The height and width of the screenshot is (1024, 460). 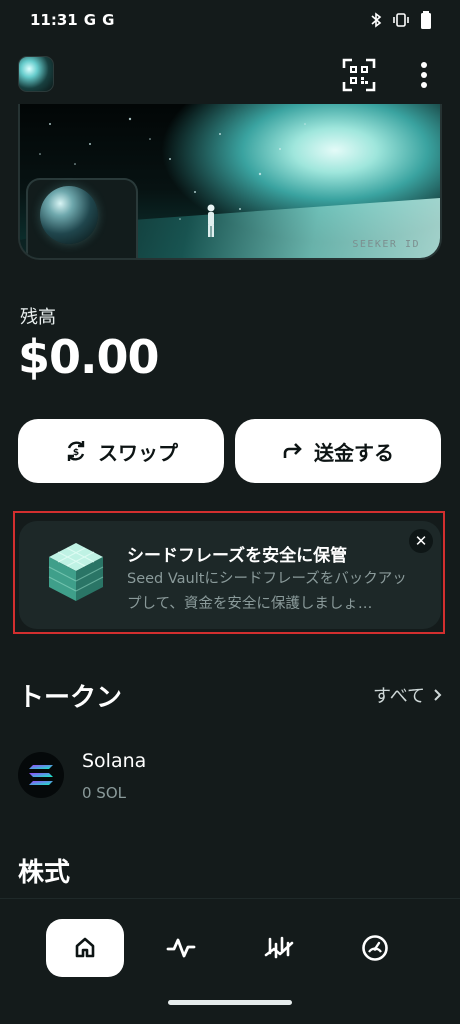 I want to click on status-bar: 11:31 G G, so click(x=230, y=20).